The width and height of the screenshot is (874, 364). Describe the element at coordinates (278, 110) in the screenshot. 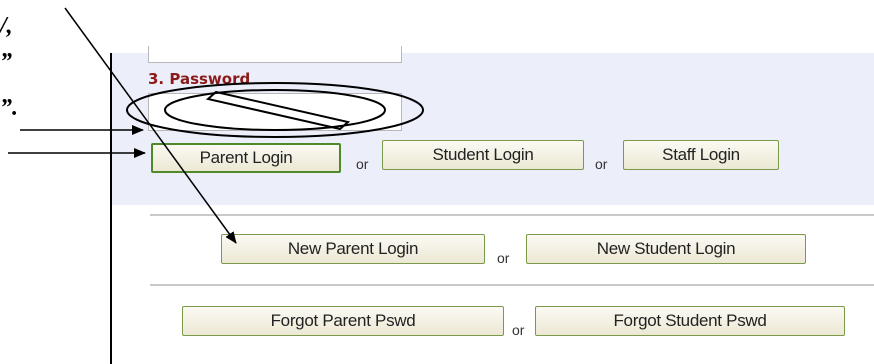

I see `slash-annotation` at that location.